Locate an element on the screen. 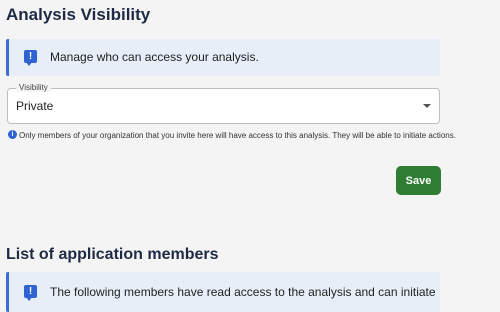 The width and height of the screenshot is (500, 312). visibility-label: Visibility is located at coordinates (33, 87).